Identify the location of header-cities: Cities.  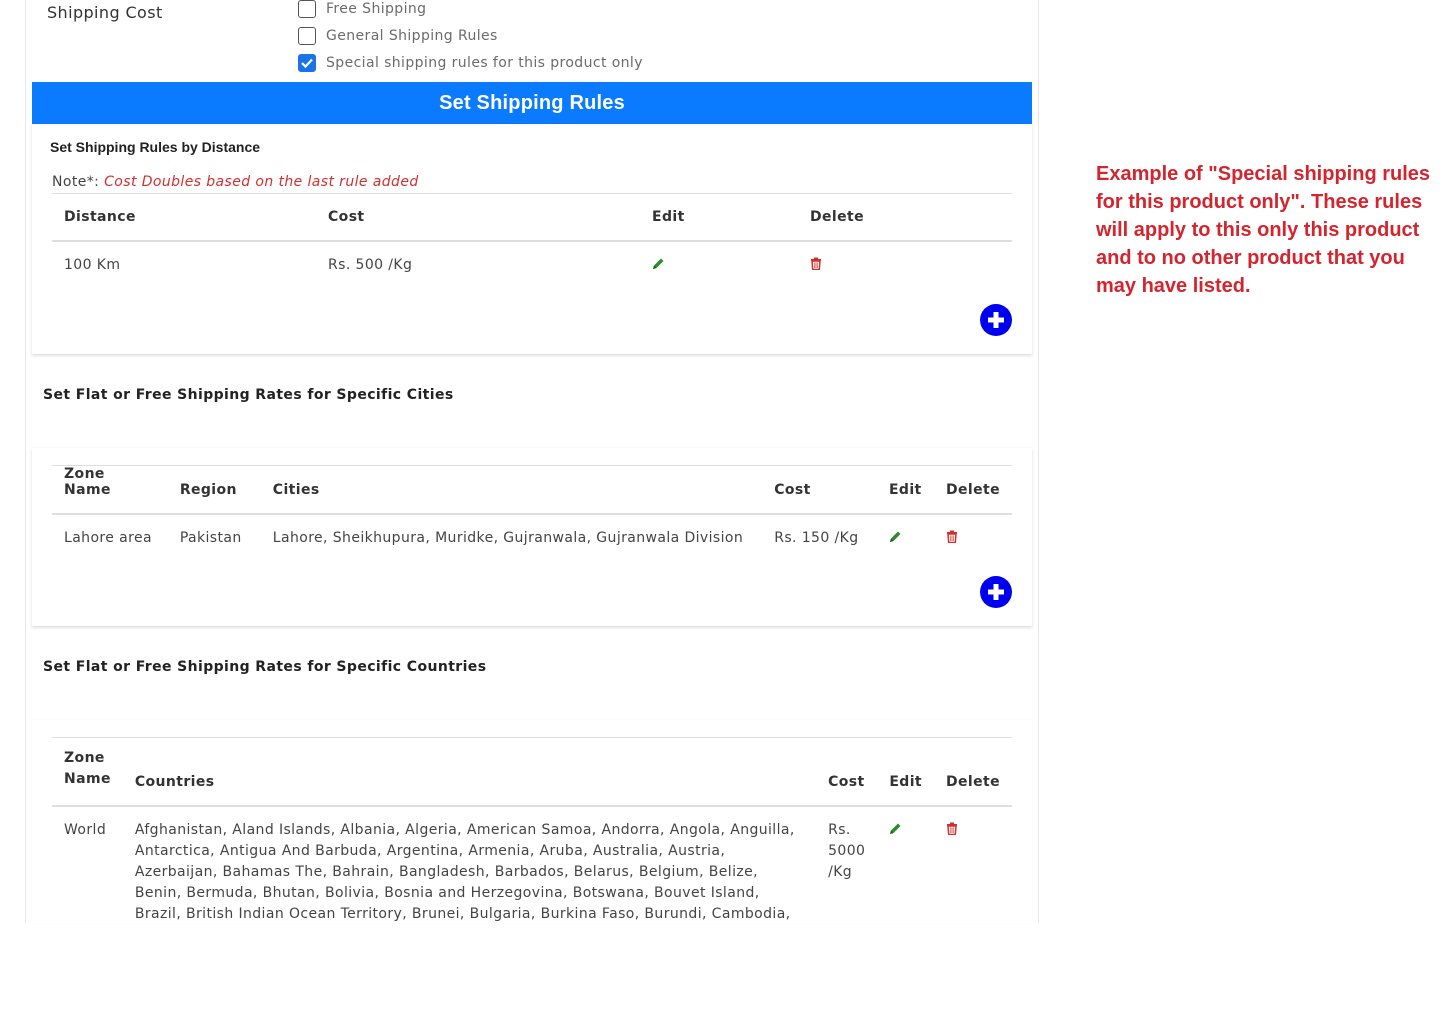
(511, 490).